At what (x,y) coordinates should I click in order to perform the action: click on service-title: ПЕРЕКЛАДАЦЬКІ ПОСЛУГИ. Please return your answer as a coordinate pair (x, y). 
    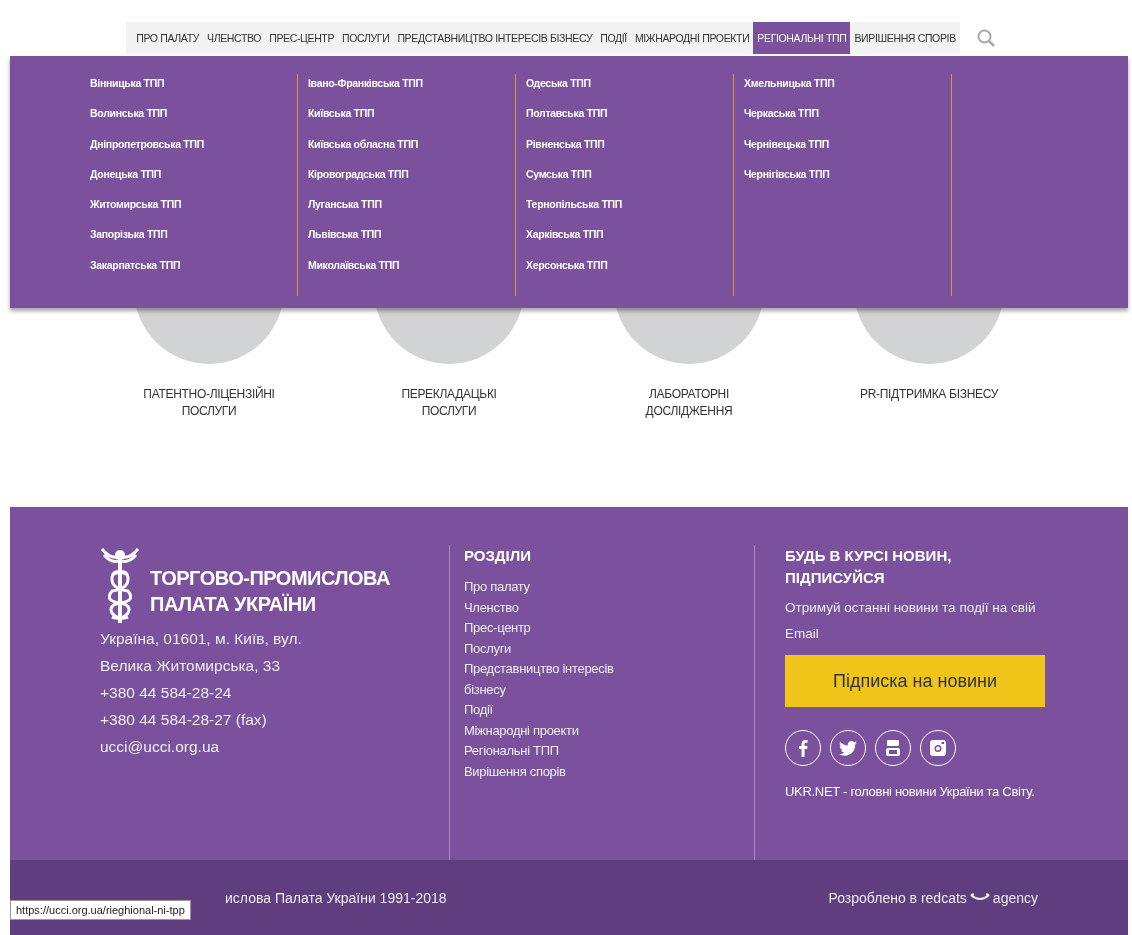
    Looking at the image, I should click on (449, 403).